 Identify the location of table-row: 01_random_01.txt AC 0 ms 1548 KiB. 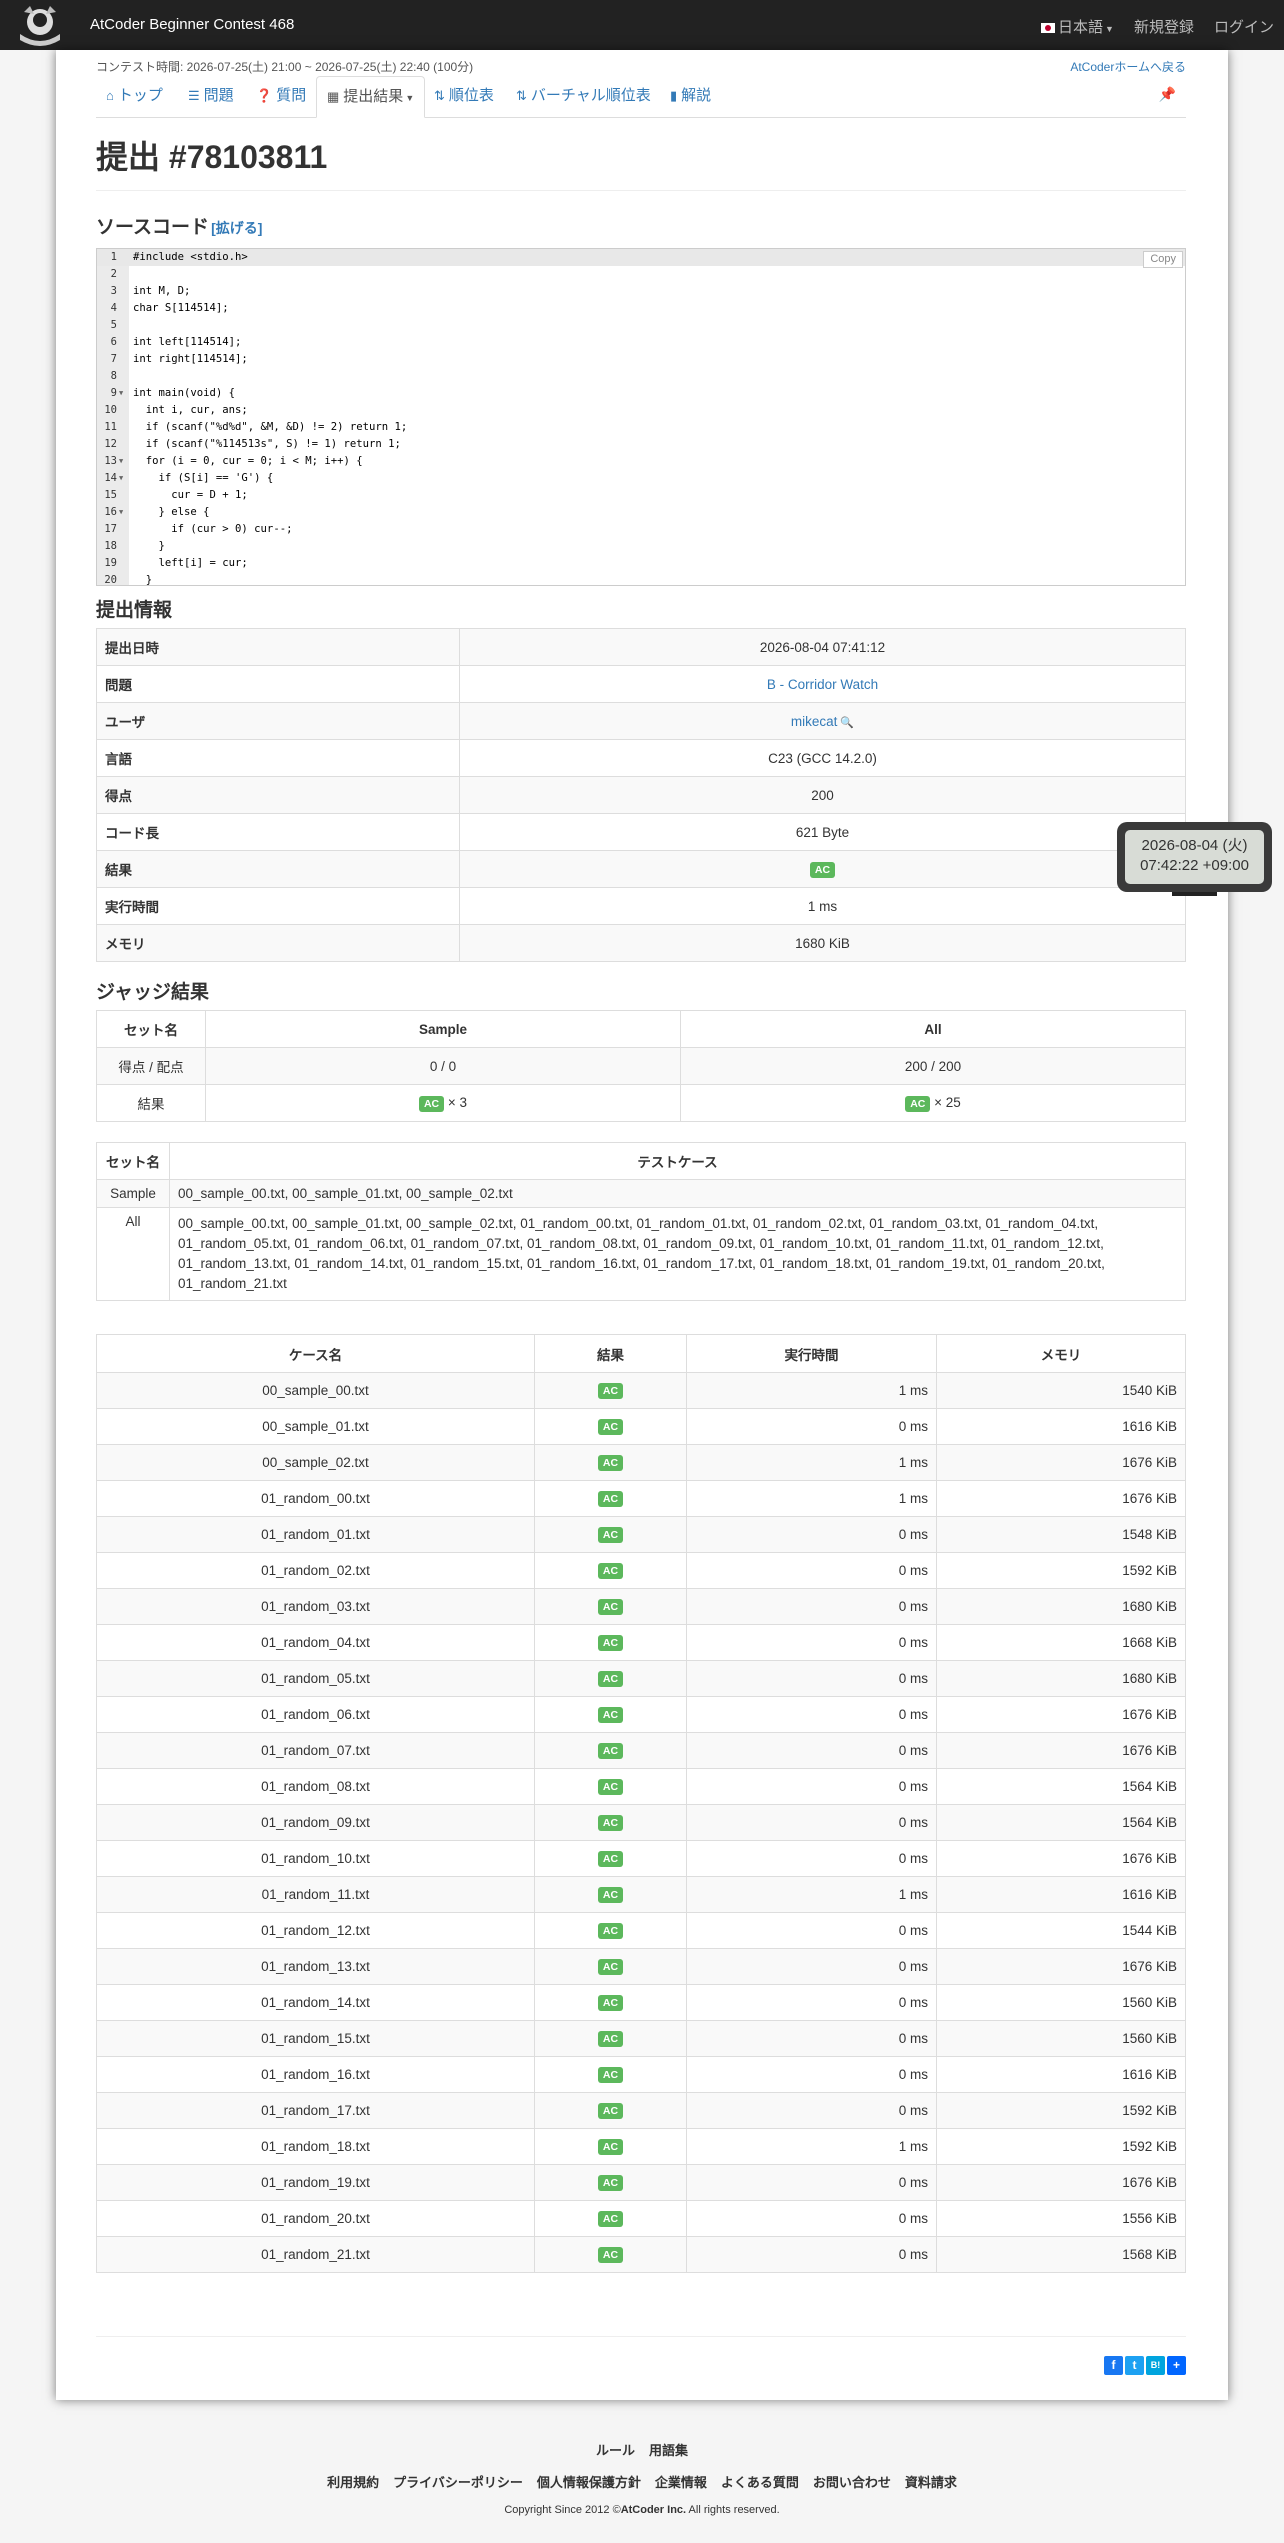
(641, 1534).